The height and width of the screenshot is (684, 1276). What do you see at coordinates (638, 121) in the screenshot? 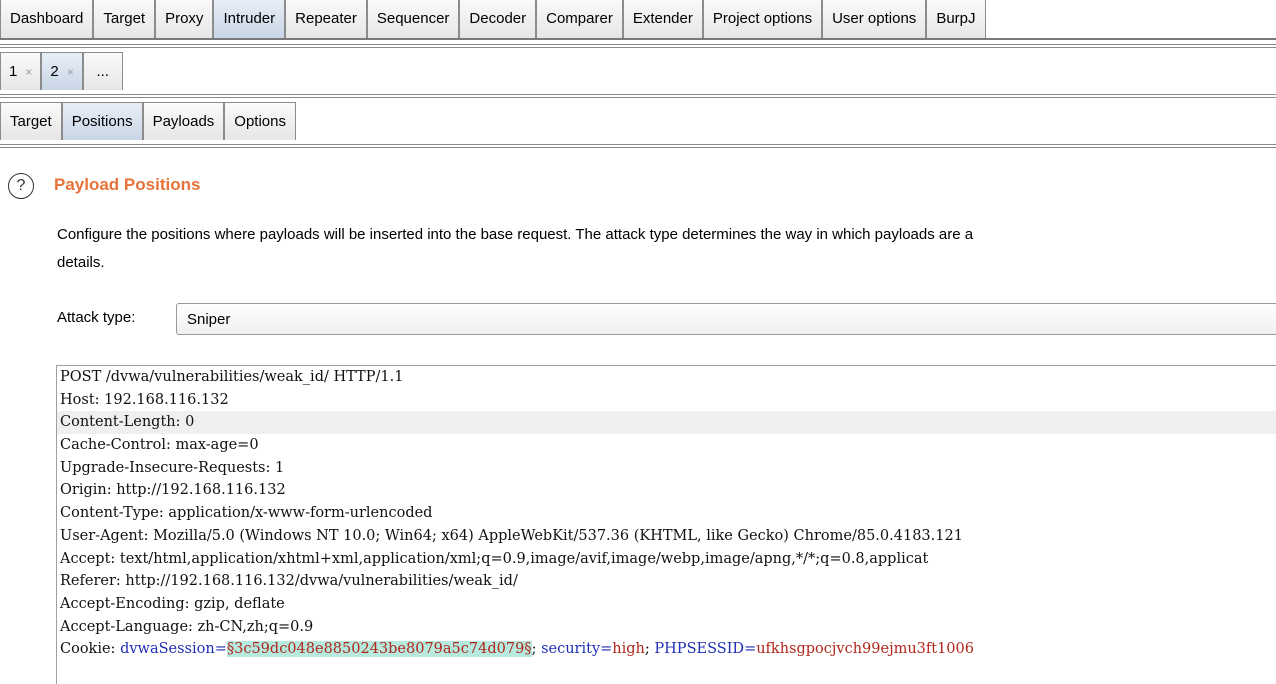
I see `intruder-tab-bar: Target Positions Payloads Options` at bounding box center [638, 121].